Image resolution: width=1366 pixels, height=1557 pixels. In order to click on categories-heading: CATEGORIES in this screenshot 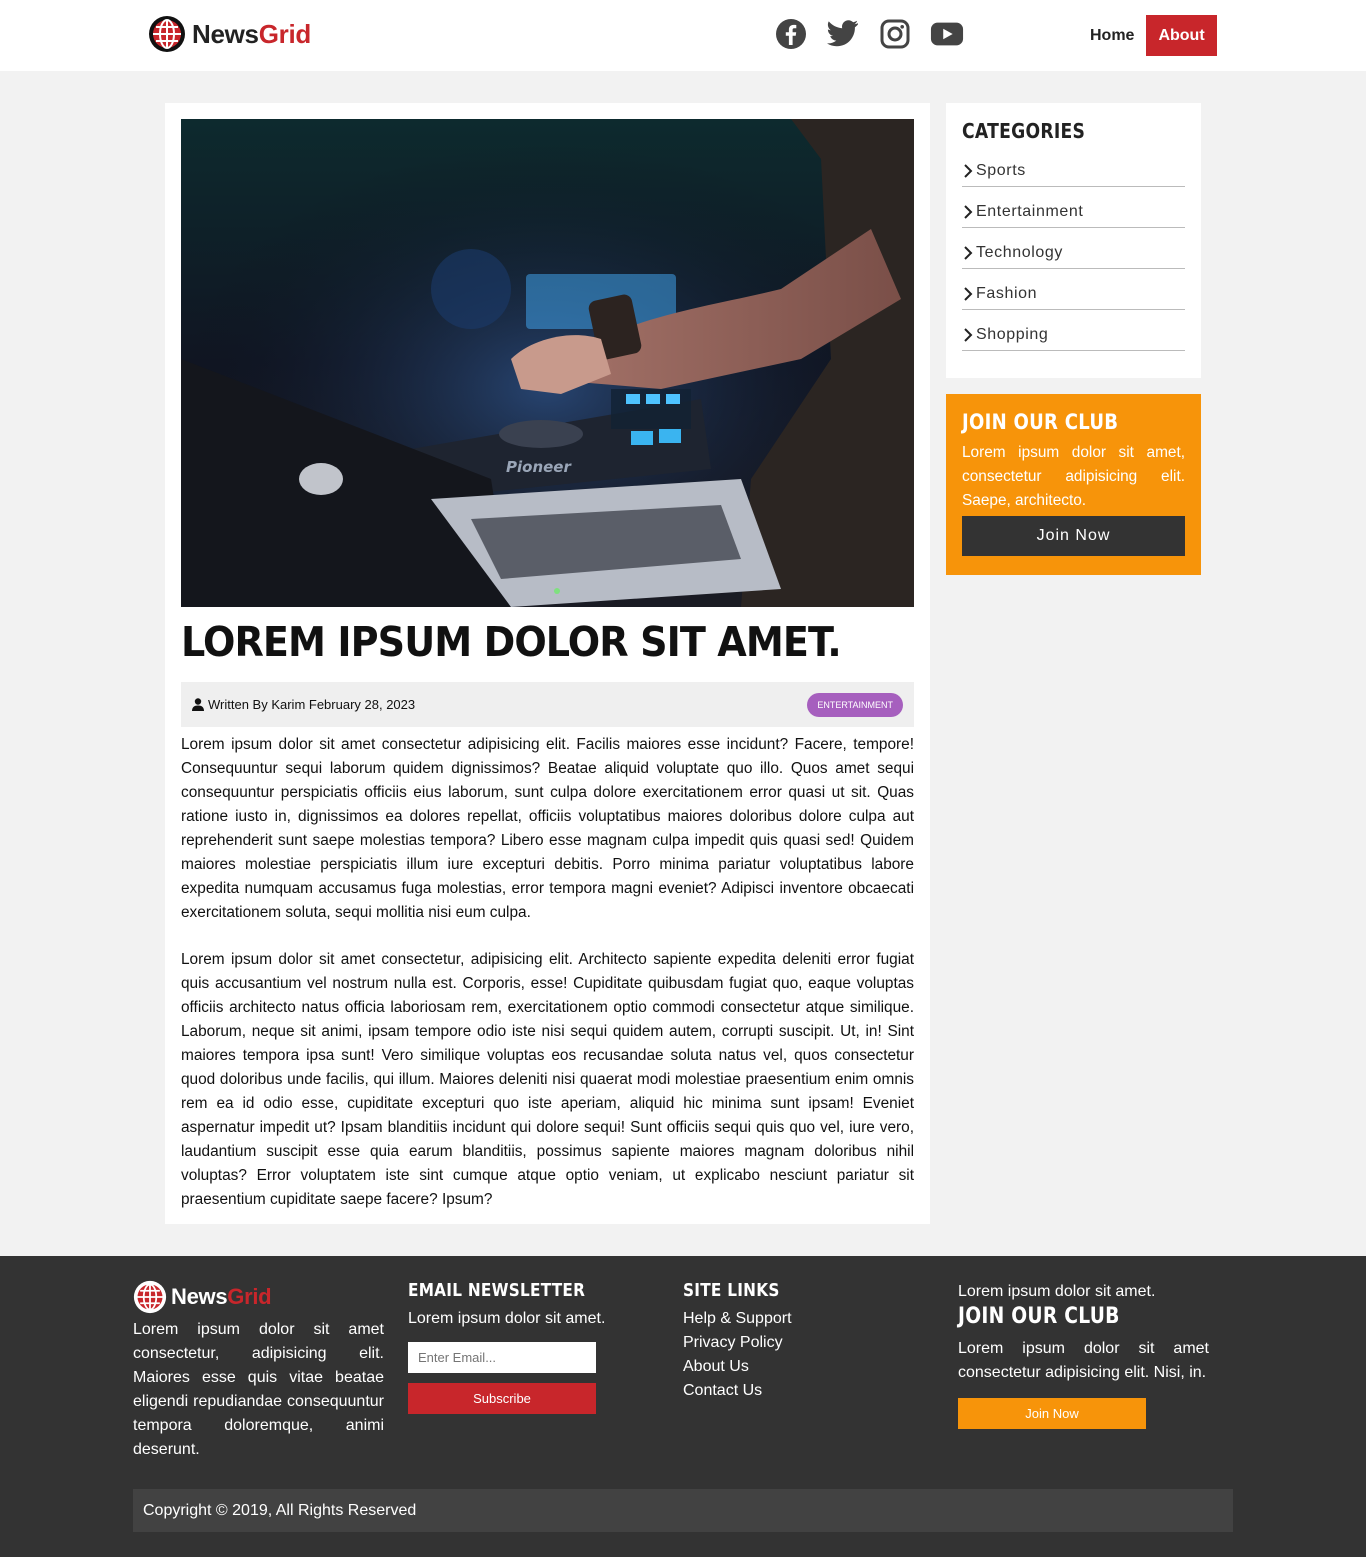, I will do `click(1024, 131)`.